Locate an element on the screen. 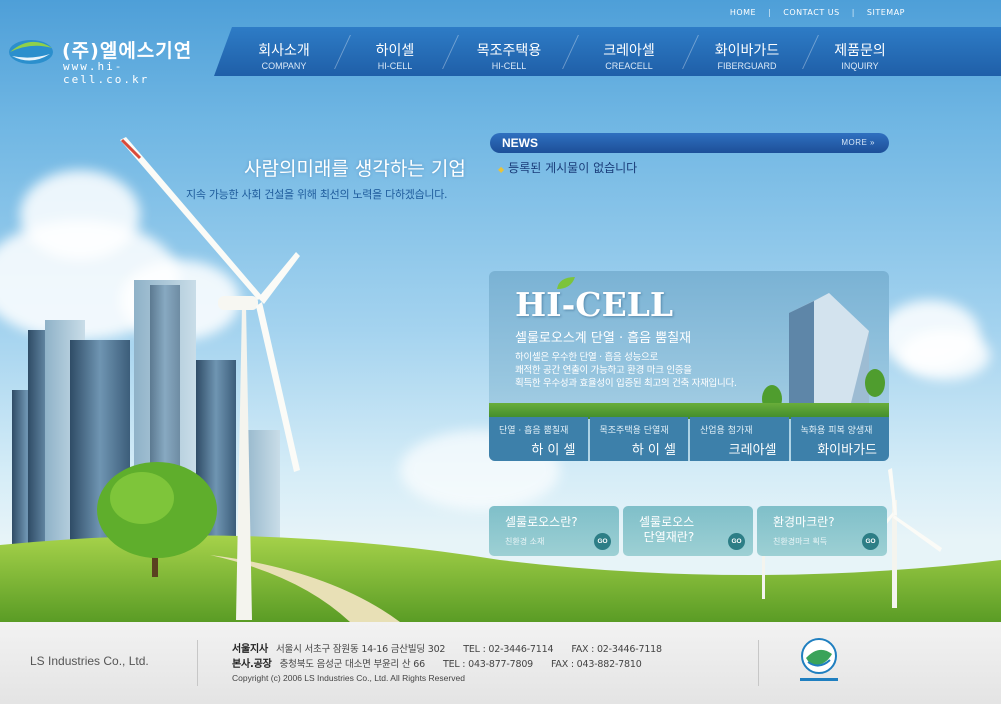  company-name: (주)엘에스기연 is located at coordinates (127, 51).